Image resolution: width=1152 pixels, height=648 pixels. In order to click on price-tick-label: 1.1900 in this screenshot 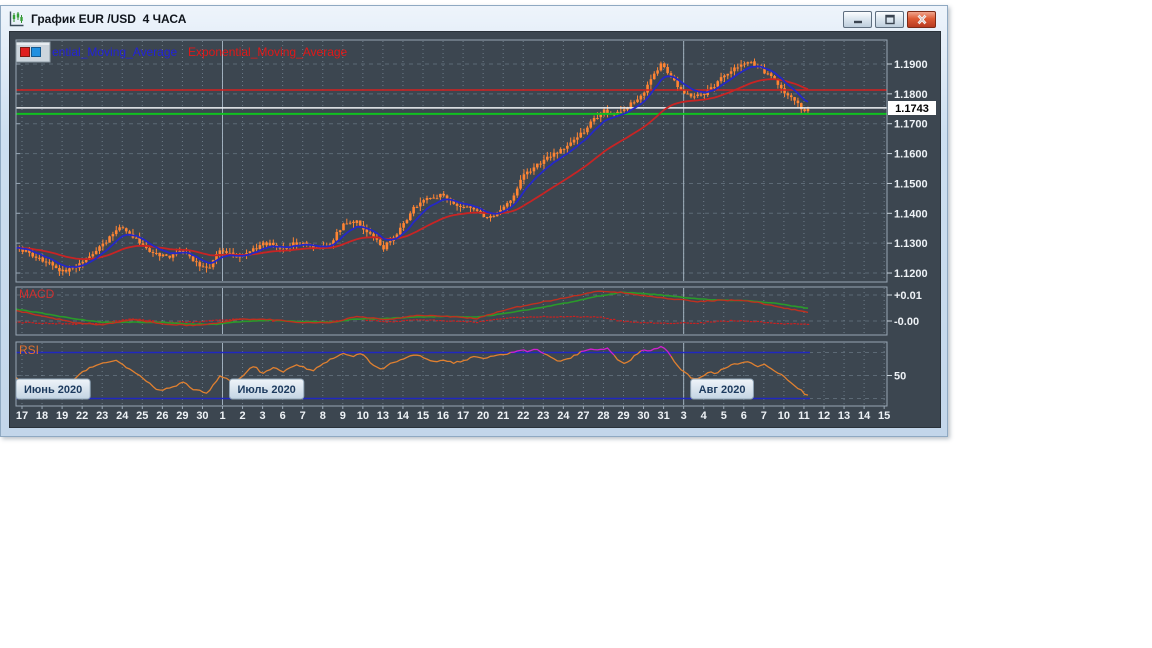, I will do `click(911, 65)`.